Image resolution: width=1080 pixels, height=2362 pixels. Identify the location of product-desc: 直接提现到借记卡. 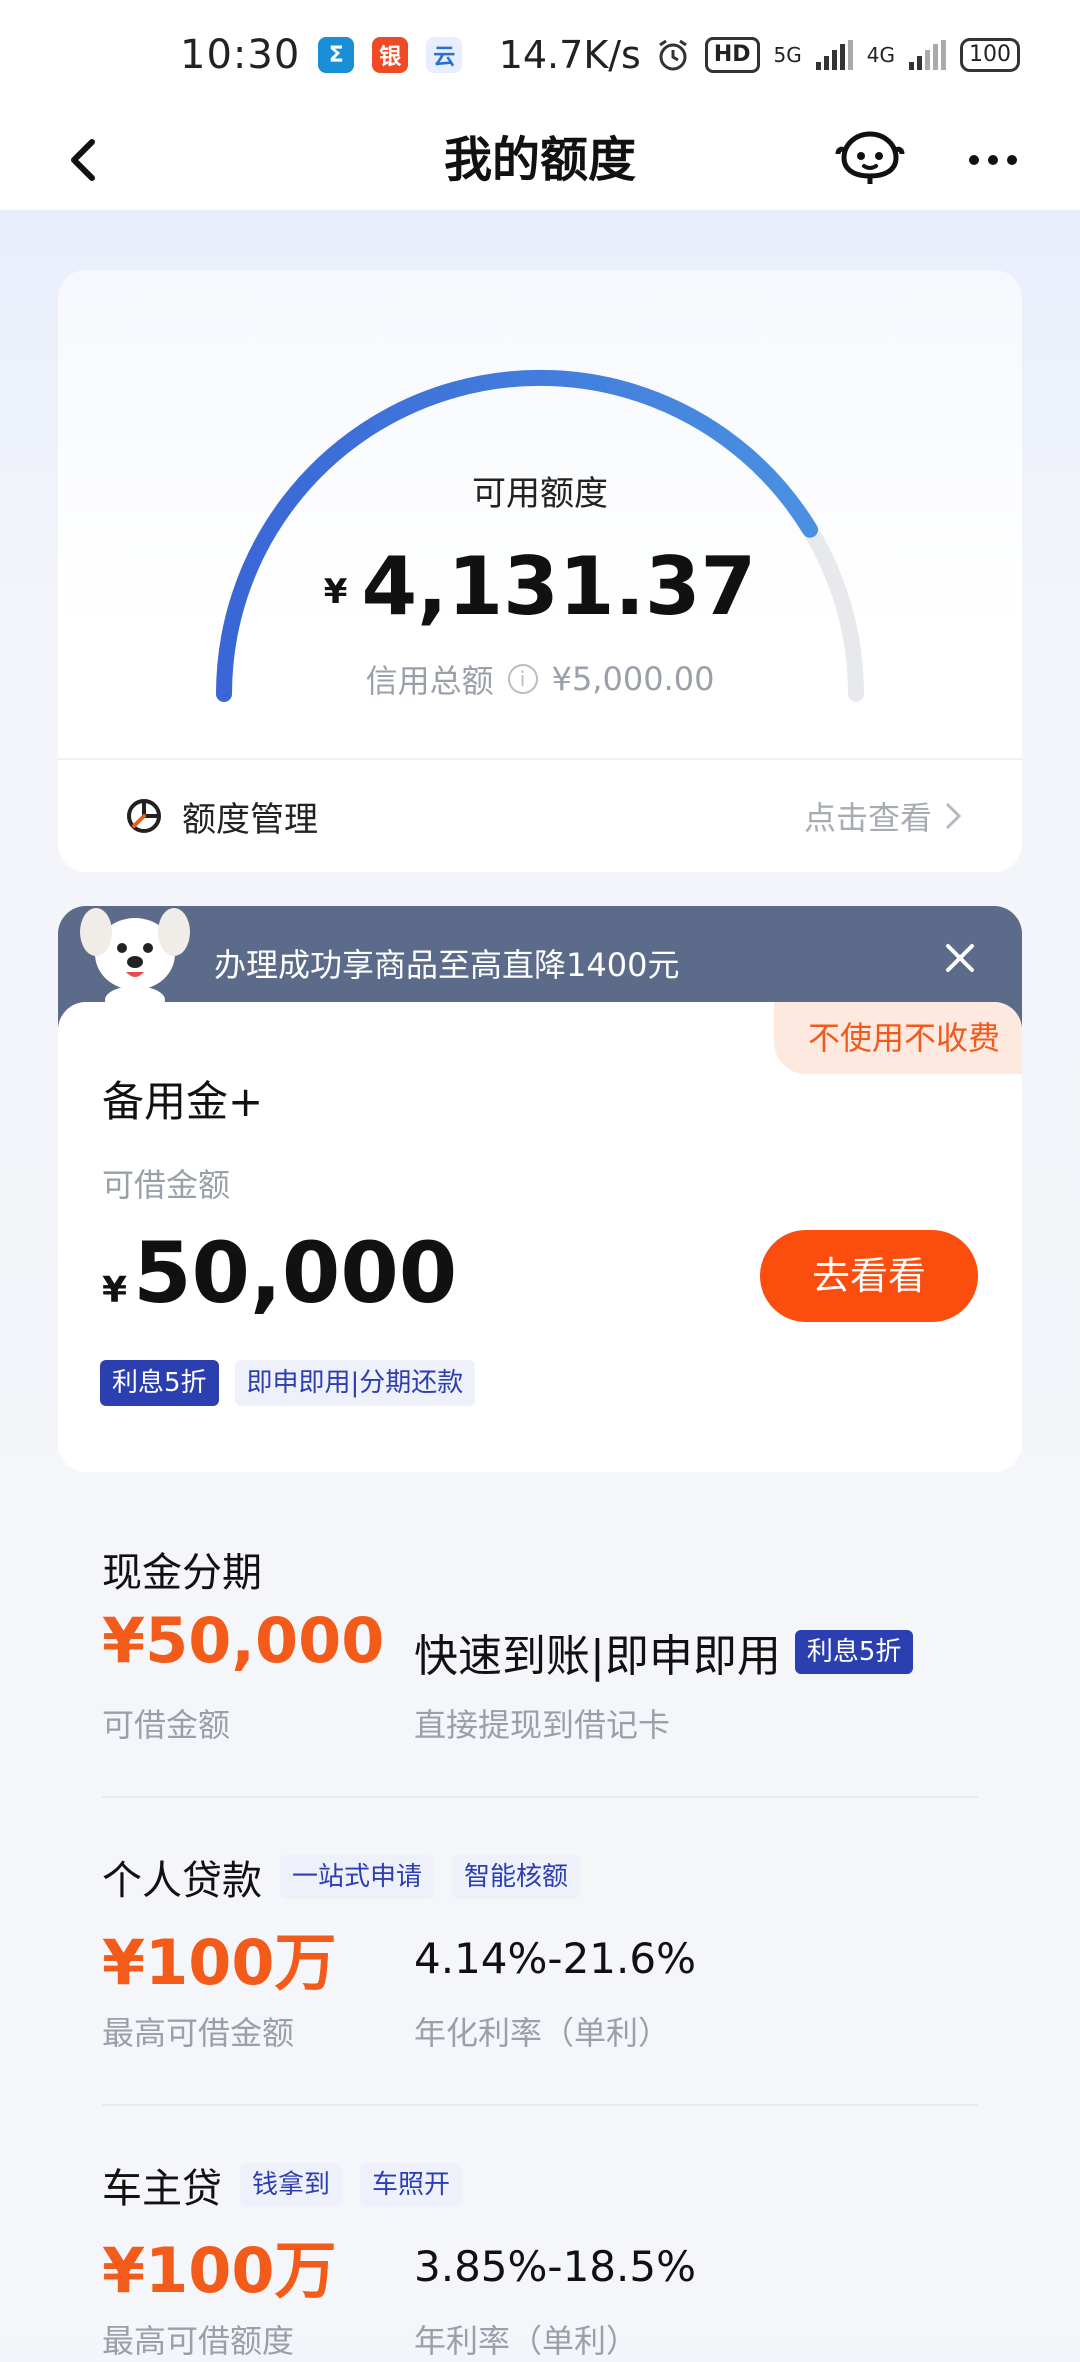
(542, 1725).